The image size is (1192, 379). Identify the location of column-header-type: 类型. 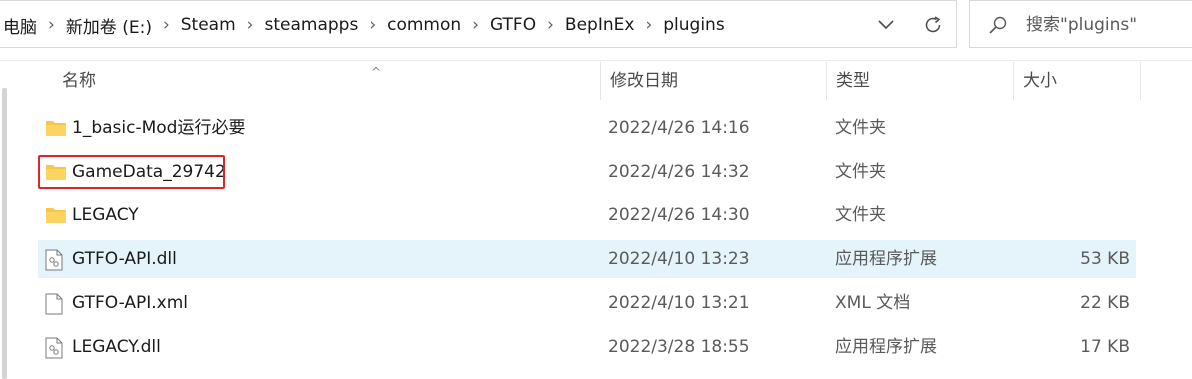
(920, 81).